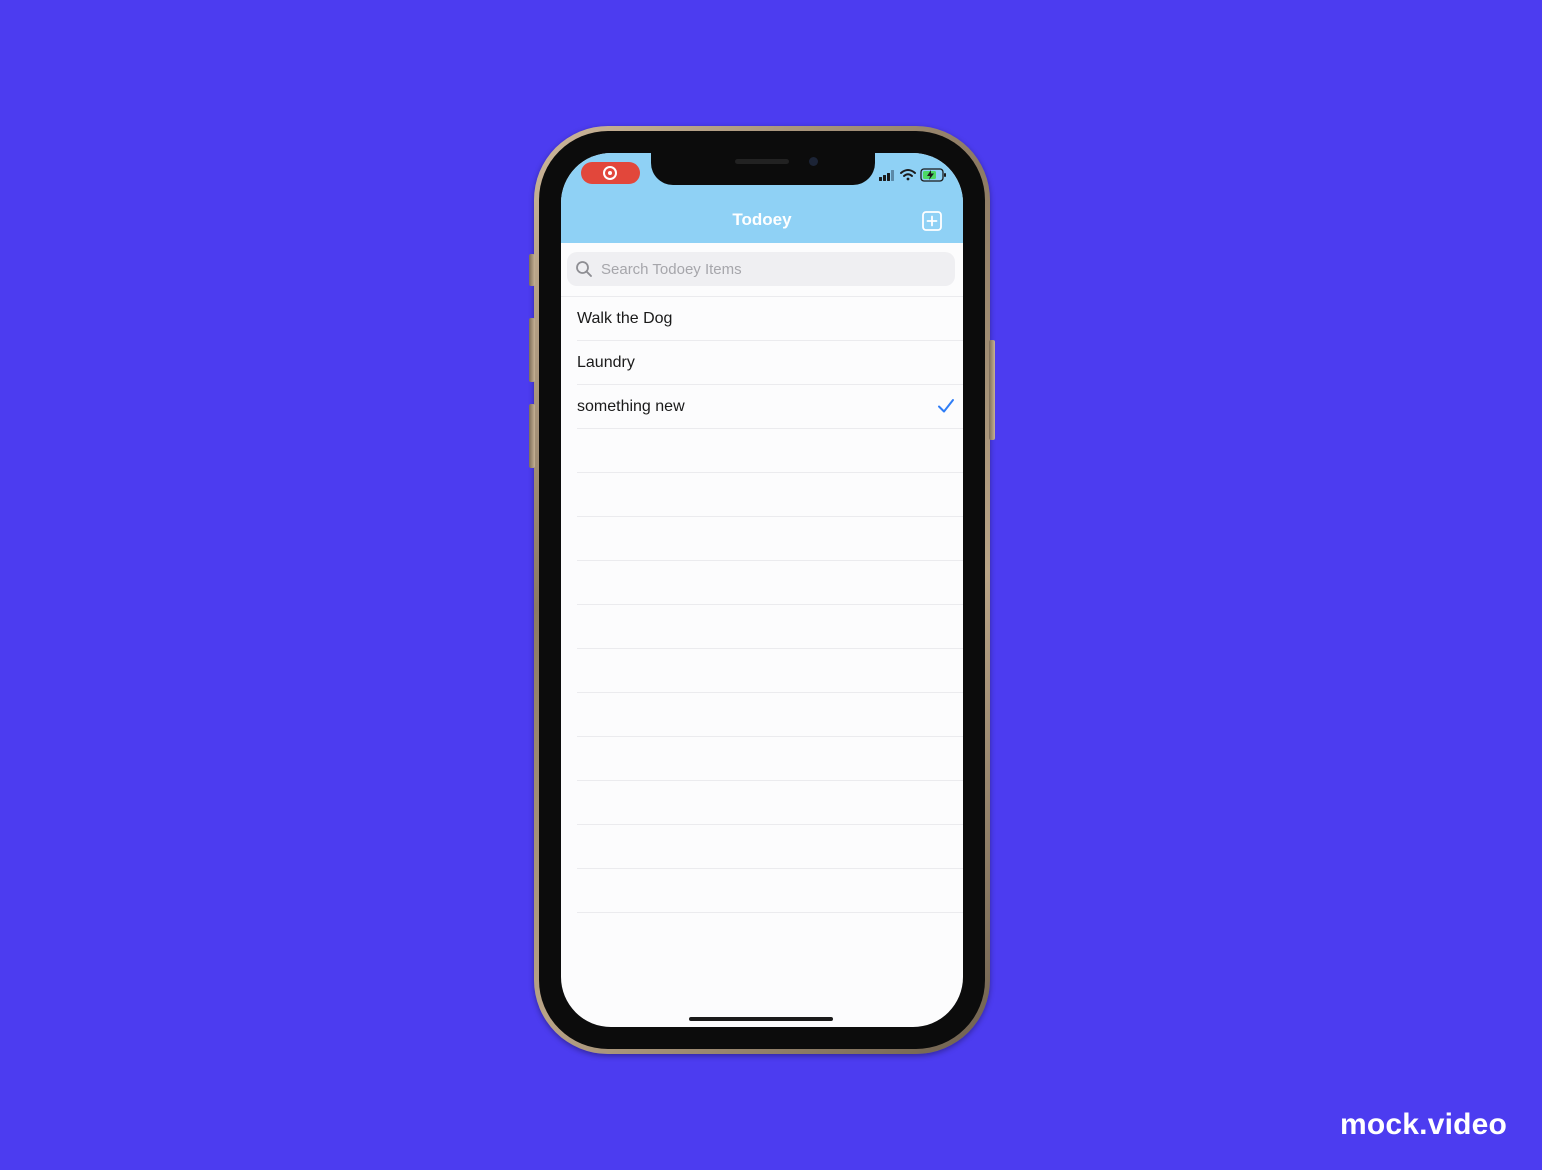 This screenshot has width=1542, height=1170. What do you see at coordinates (774, 269) in the screenshot?
I see `search-input` at bounding box center [774, 269].